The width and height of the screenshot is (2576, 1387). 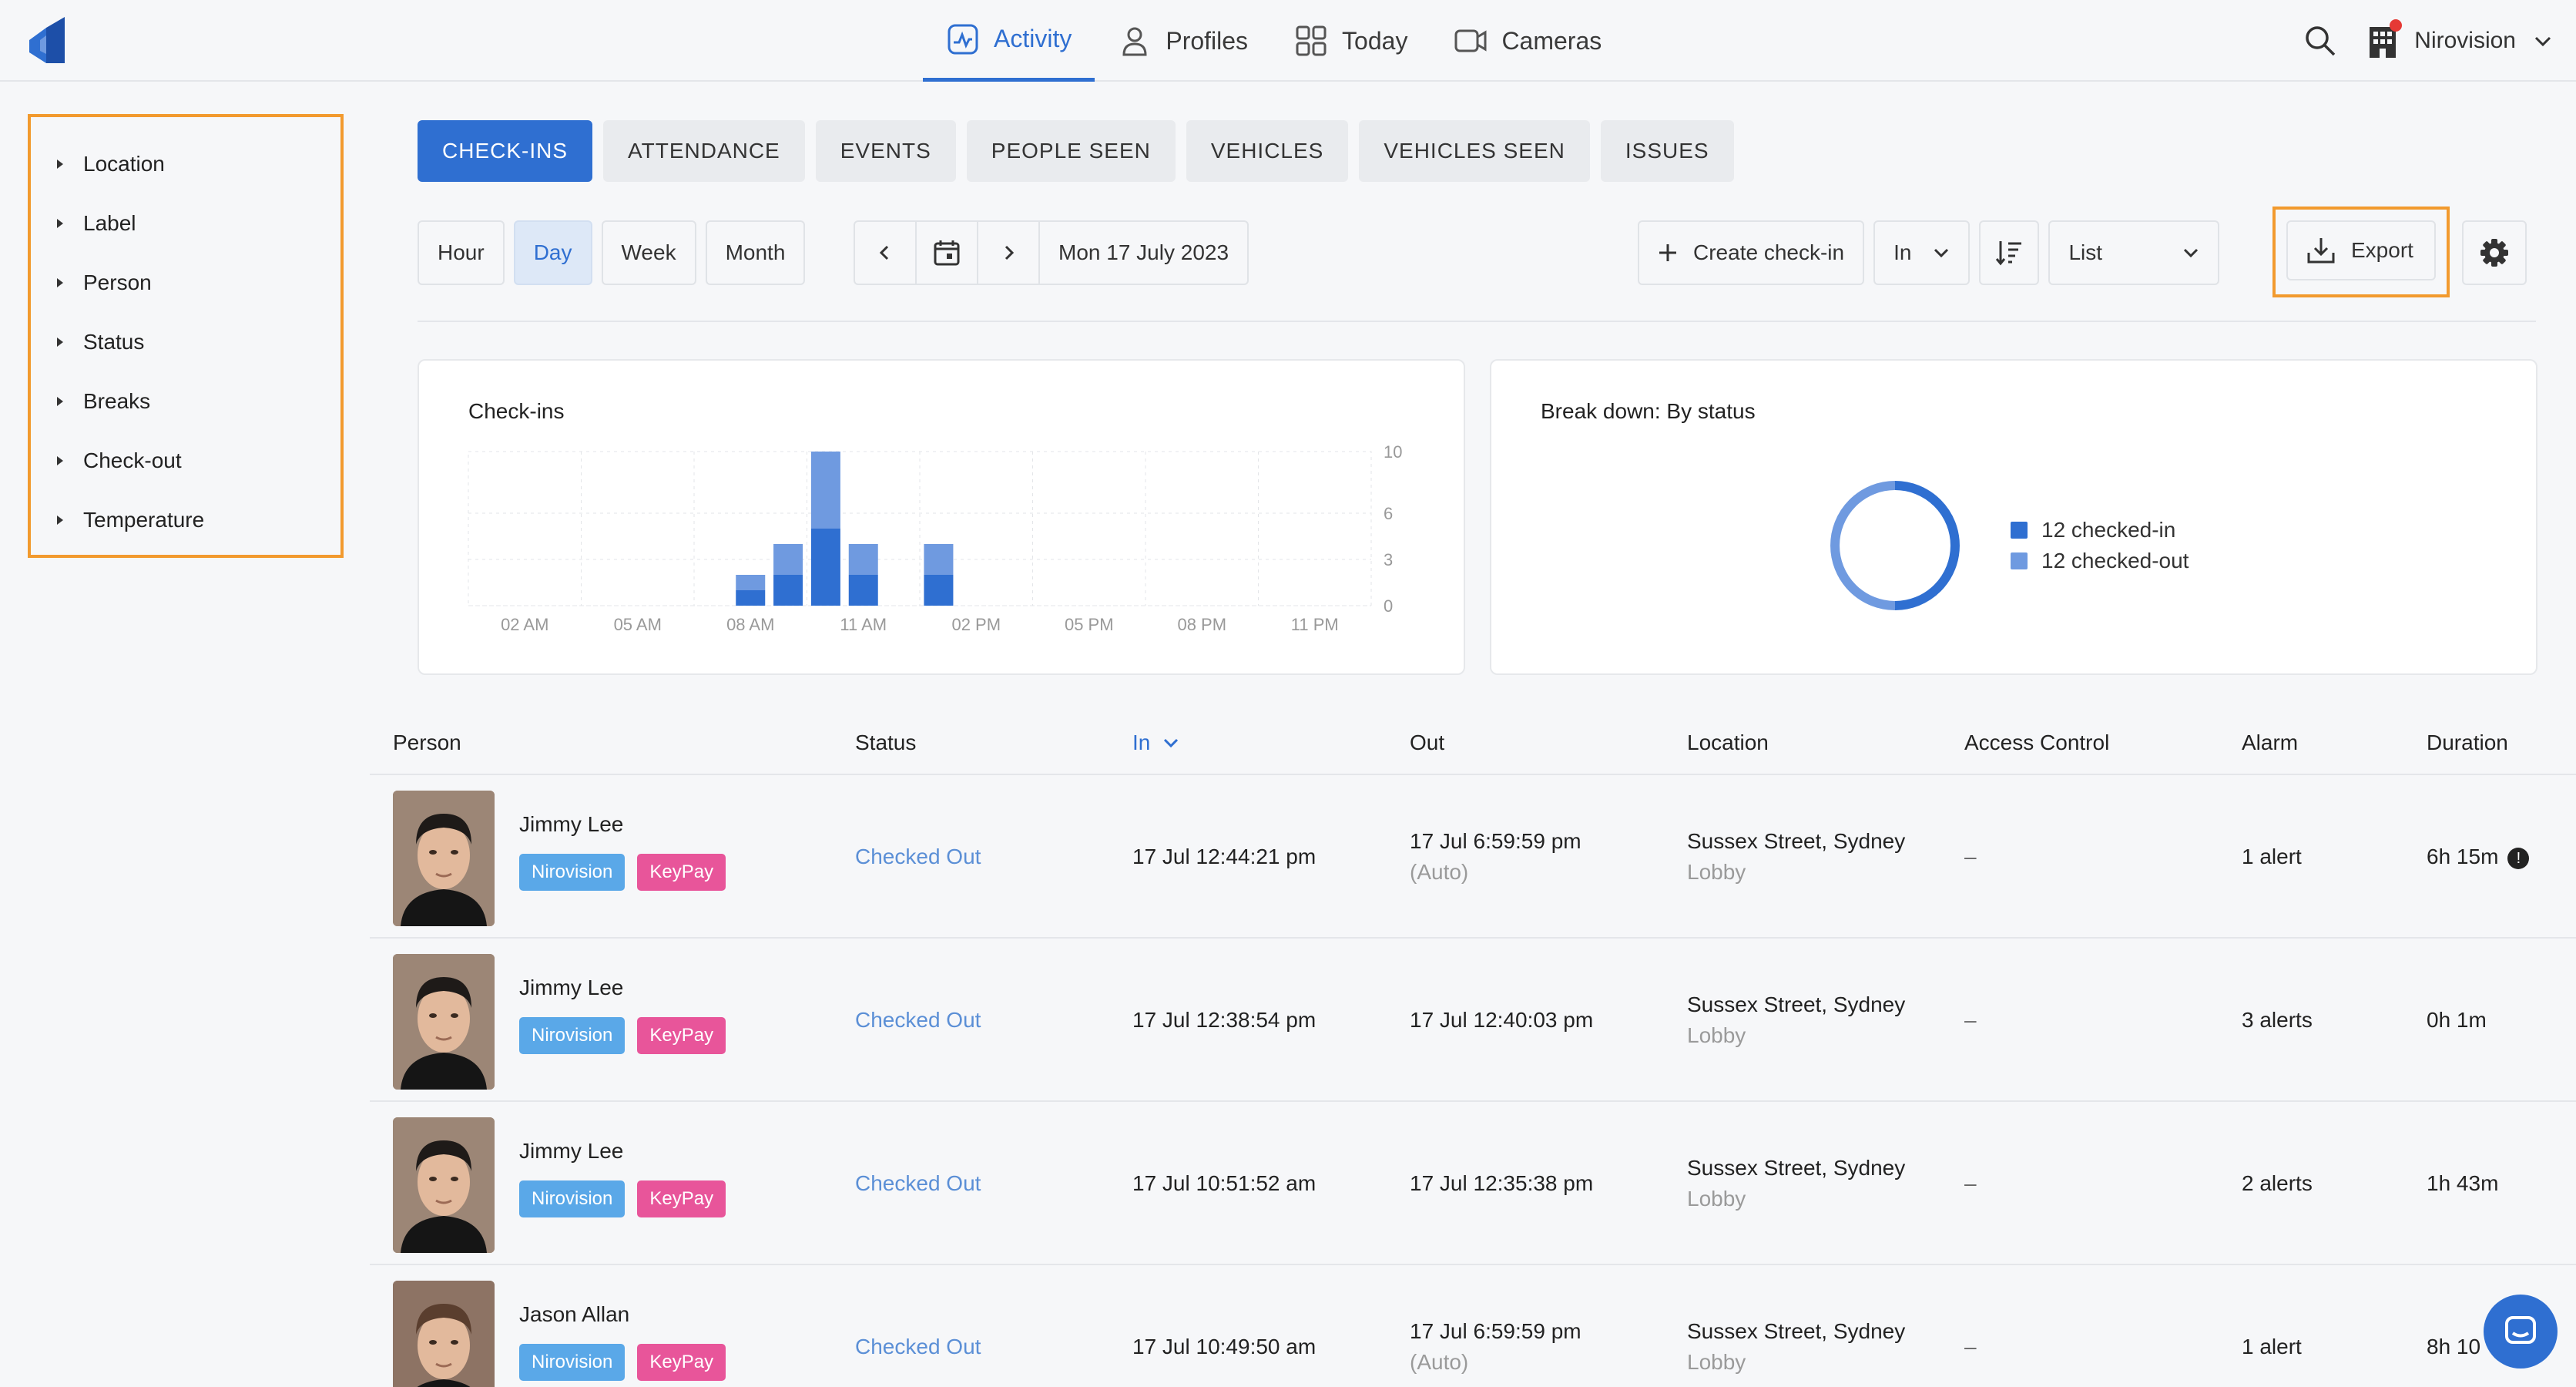 I want to click on col-person: Person, so click(x=427, y=742).